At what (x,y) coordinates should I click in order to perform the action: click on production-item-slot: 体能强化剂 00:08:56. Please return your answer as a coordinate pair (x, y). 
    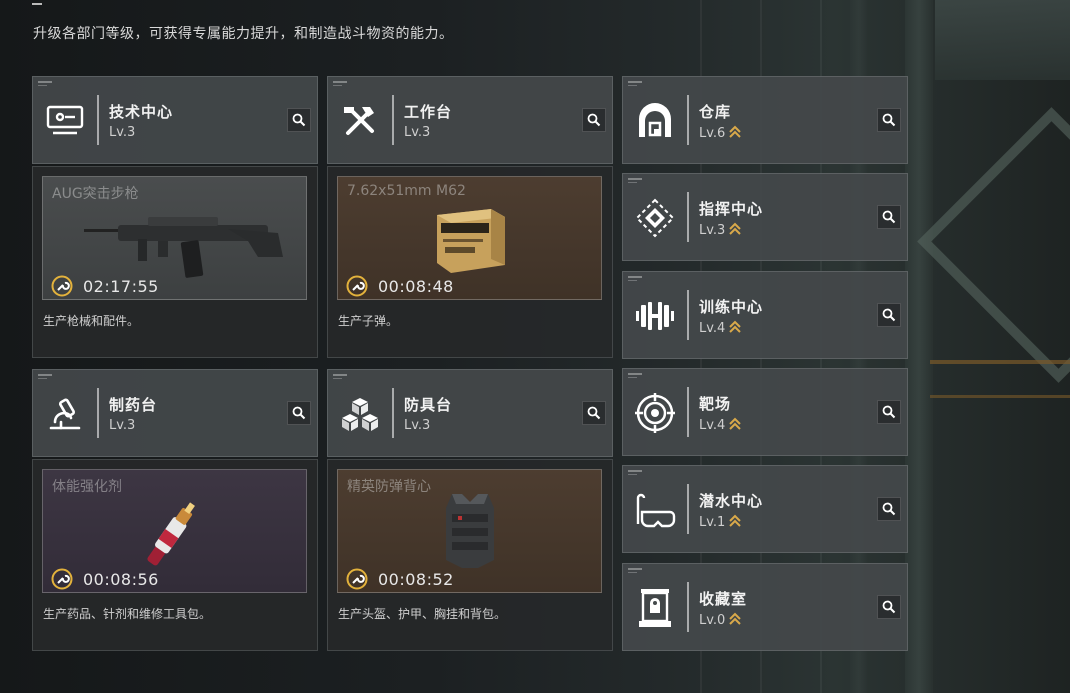
    Looking at the image, I should click on (174, 531).